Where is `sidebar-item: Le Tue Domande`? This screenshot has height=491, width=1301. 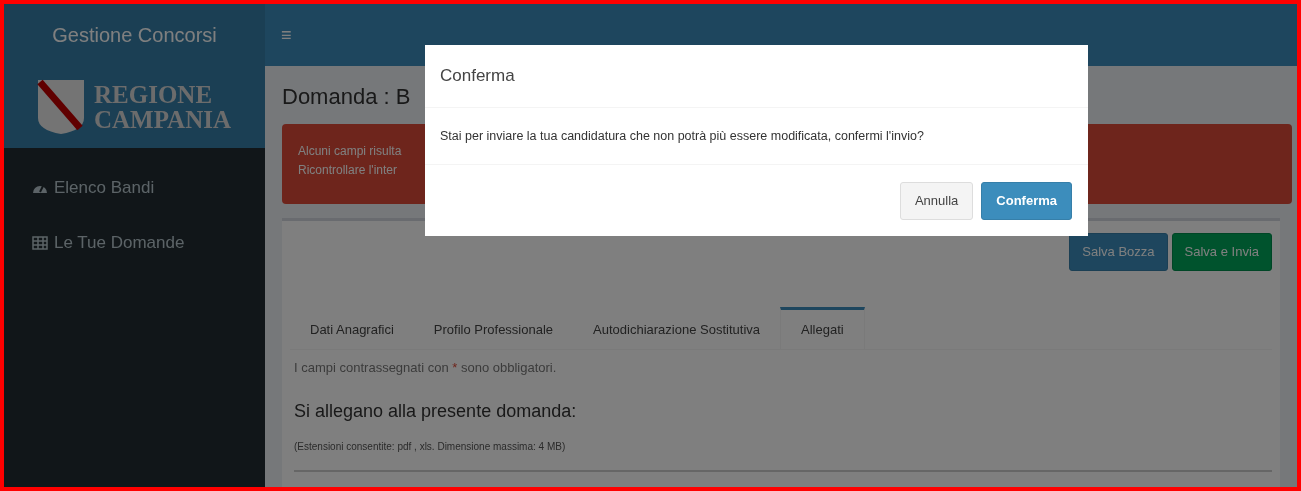
sidebar-item: Le Tue Domande is located at coordinates (134, 242).